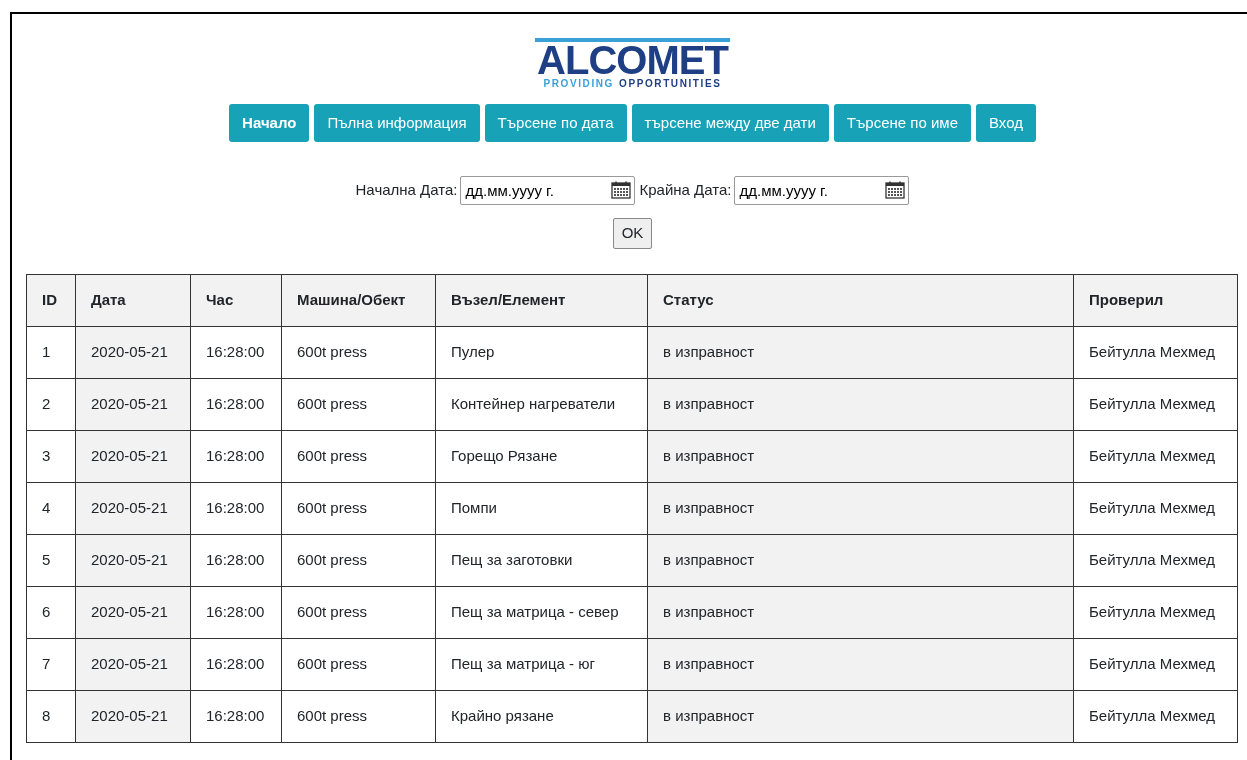 The height and width of the screenshot is (760, 1247). What do you see at coordinates (406, 190) in the screenshot?
I see `date-label: Начална Дата:` at bounding box center [406, 190].